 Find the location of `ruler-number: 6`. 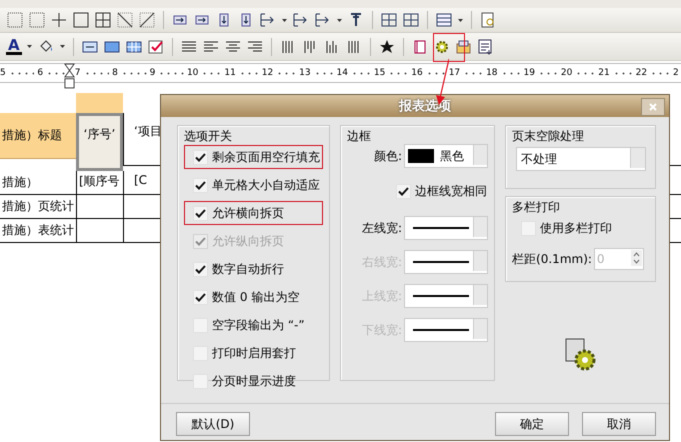

ruler-number: 6 is located at coordinates (40, 73).